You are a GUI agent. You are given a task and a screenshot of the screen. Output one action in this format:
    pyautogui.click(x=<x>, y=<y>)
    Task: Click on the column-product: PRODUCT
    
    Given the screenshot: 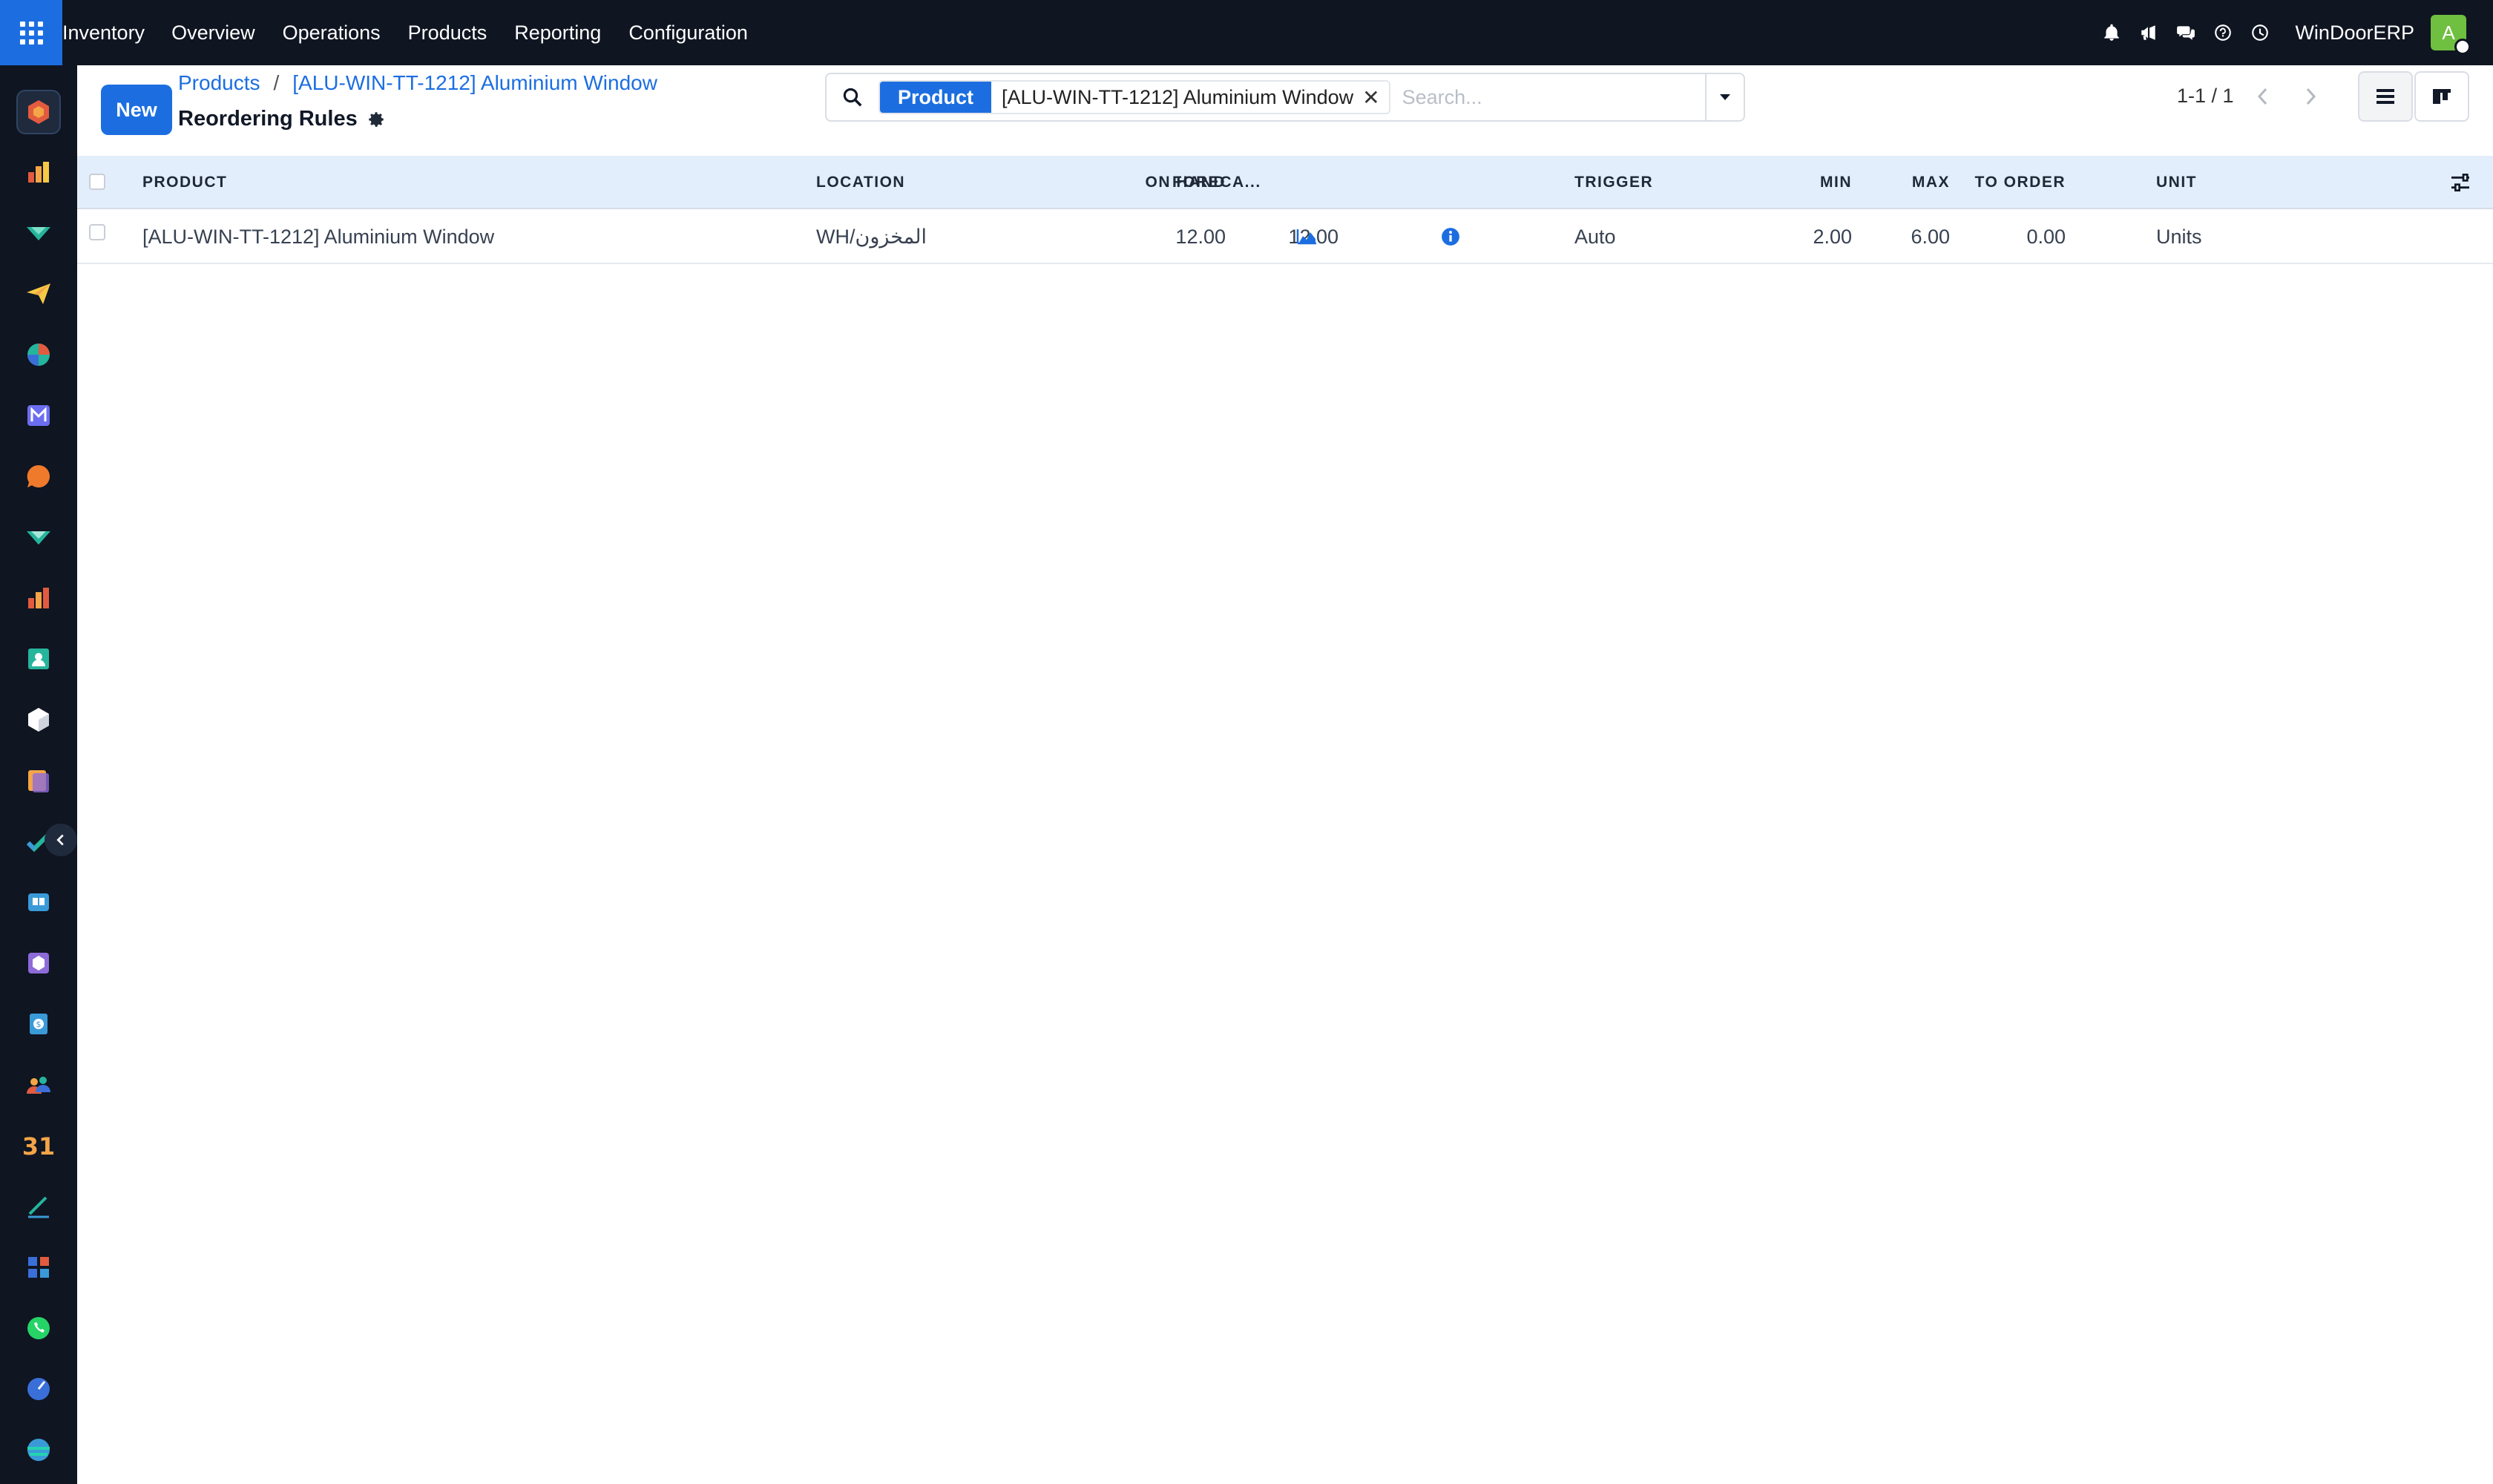 What is the action you would take?
    pyautogui.click(x=184, y=182)
    